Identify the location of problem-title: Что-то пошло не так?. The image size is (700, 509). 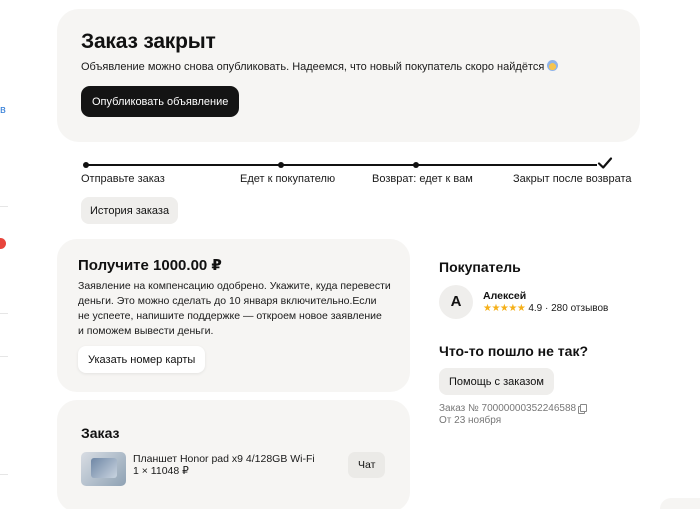
(513, 351).